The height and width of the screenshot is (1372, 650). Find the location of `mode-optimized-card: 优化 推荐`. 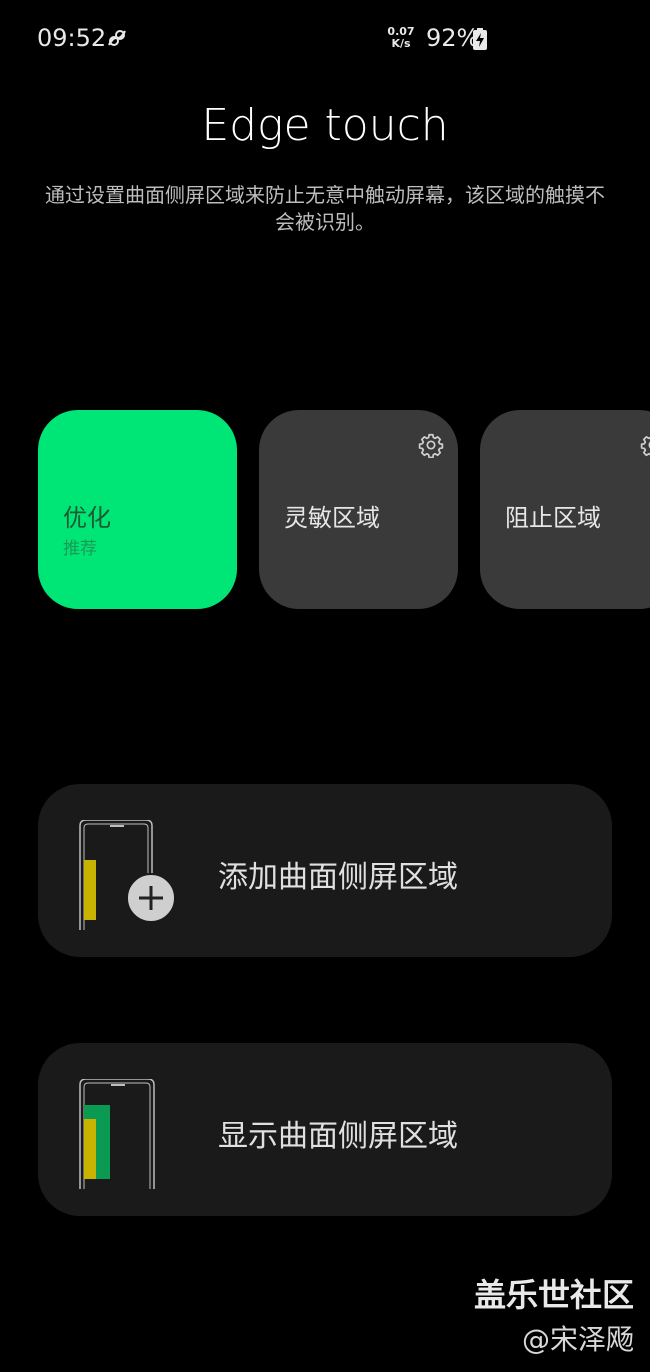

mode-optimized-card: 优化 推荐 is located at coordinates (137, 509).